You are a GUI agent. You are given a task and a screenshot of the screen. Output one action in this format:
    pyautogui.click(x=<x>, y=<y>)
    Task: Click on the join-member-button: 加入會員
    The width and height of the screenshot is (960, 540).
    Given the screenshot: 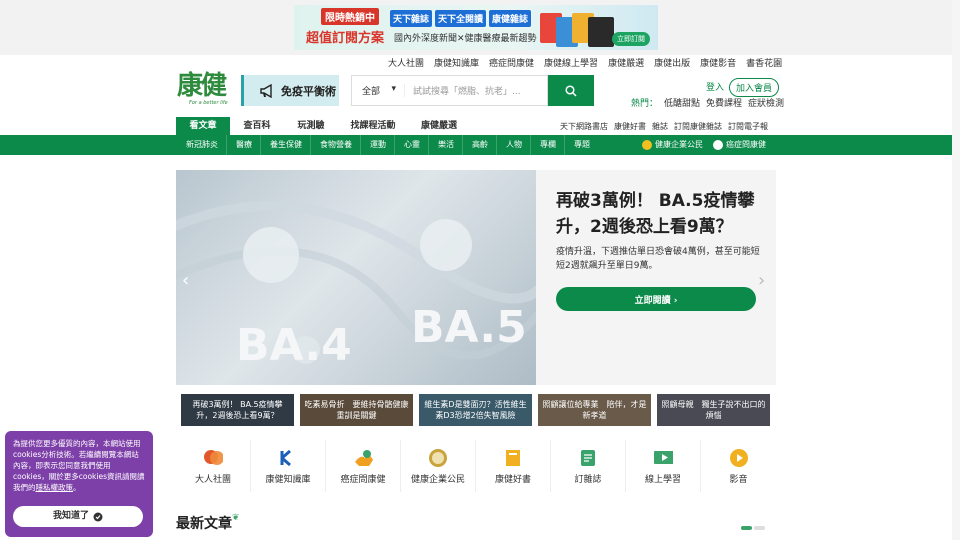 What is the action you would take?
    pyautogui.click(x=754, y=87)
    